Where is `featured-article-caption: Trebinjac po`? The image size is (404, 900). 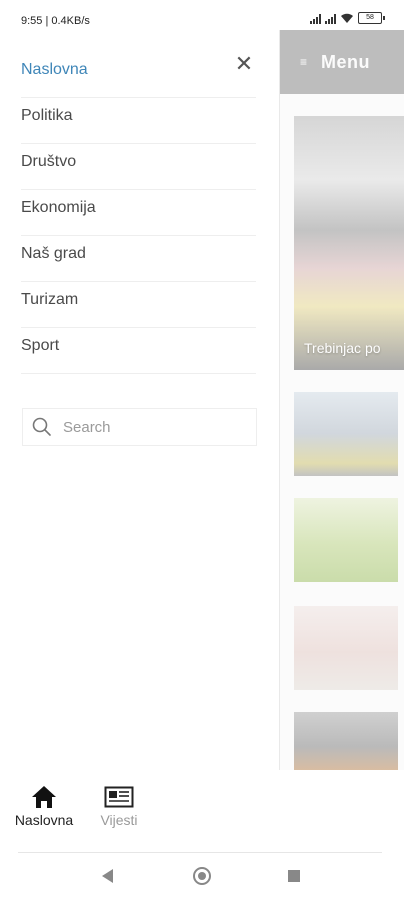 featured-article-caption: Trebinjac po is located at coordinates (342, 348).